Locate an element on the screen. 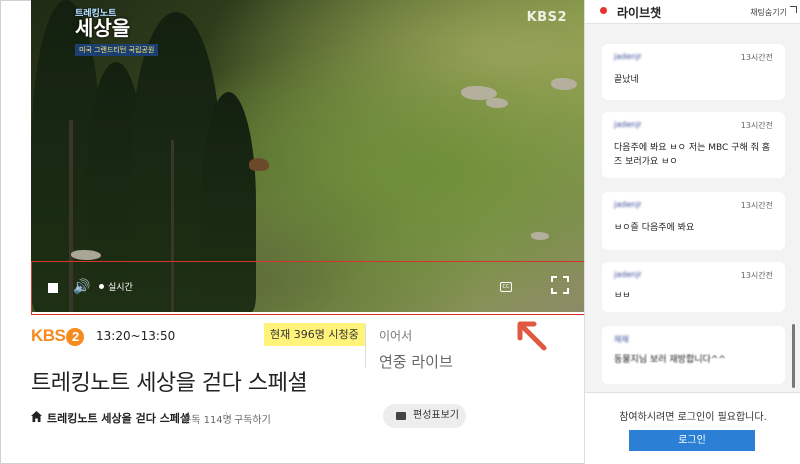  next-program-title: 연중 라이브 is located at coordinates (416, 361).